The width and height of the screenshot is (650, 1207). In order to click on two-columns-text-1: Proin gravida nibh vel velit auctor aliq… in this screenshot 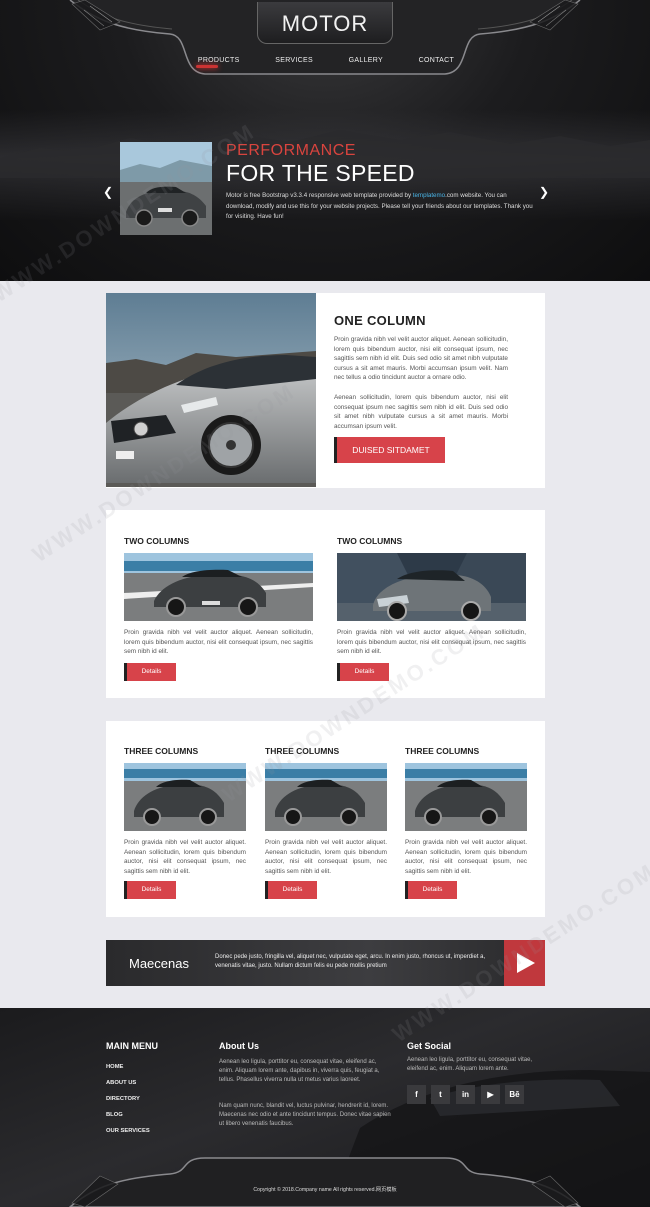, I will do `click(218, 642)`.